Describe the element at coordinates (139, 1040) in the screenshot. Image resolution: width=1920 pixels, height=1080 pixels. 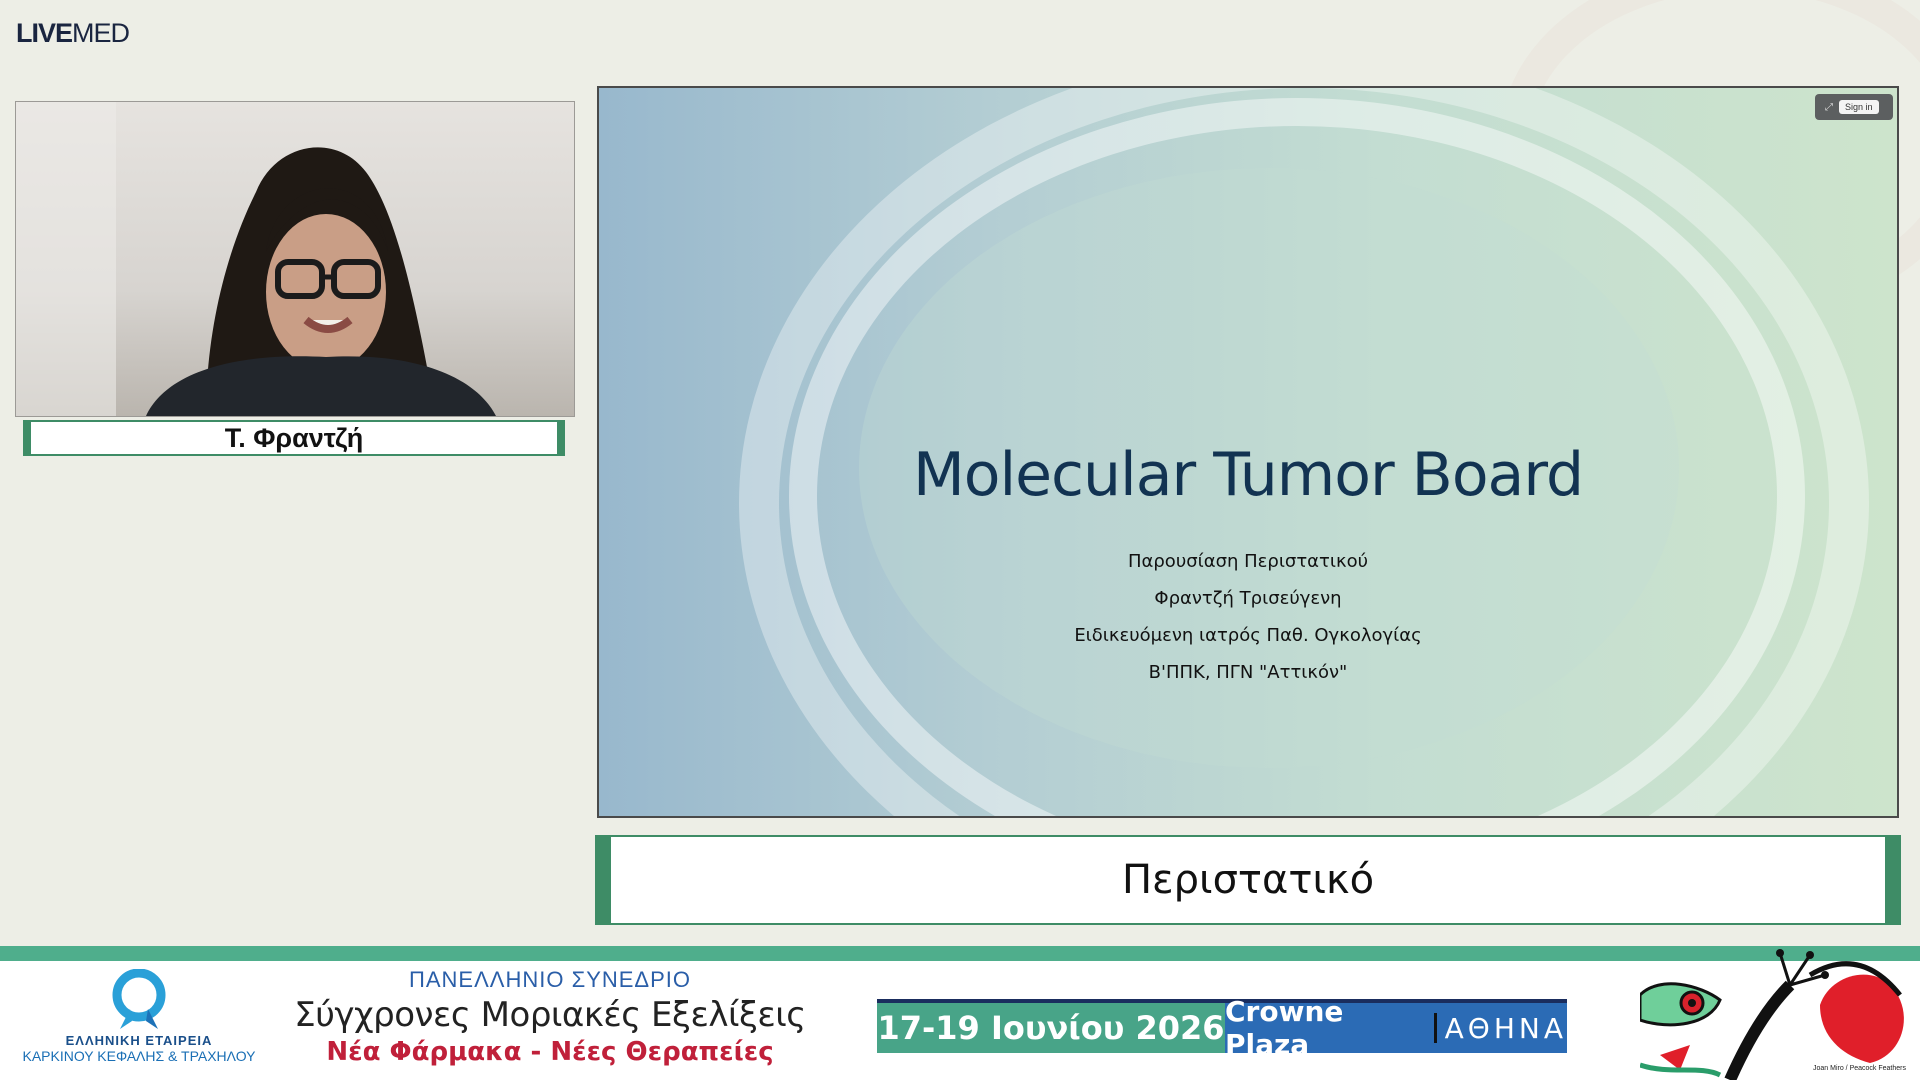
I see `society-name-line1: ΕΛΛΗΝΙΚΗ ΕΤΑΙΡΕΙΑ` at that location.